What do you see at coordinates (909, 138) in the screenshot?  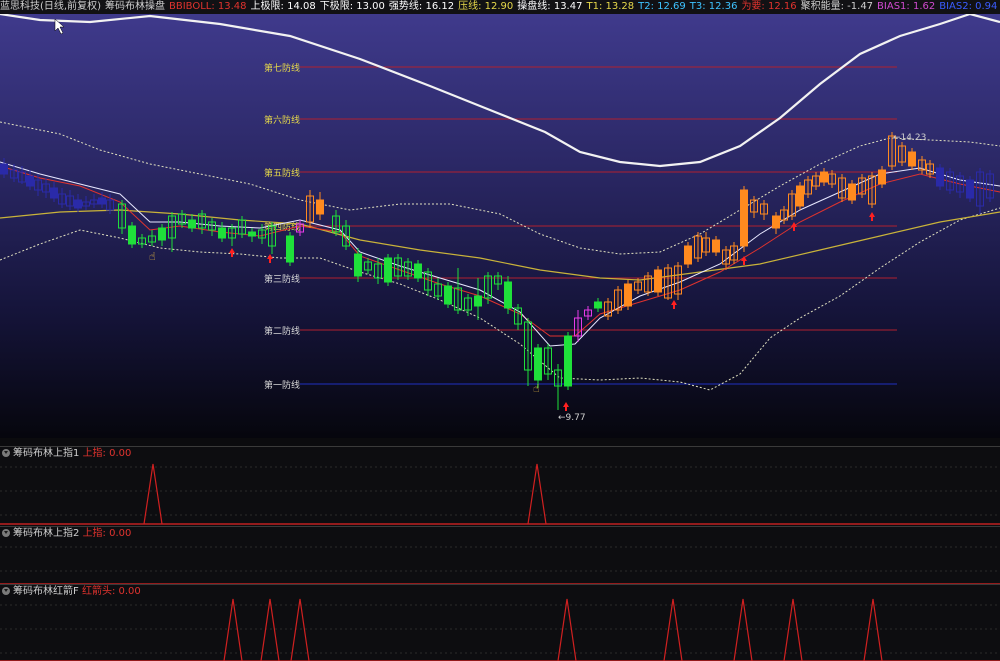 I see `high-price-label: ←14.23` at bounding box center [909, 138].